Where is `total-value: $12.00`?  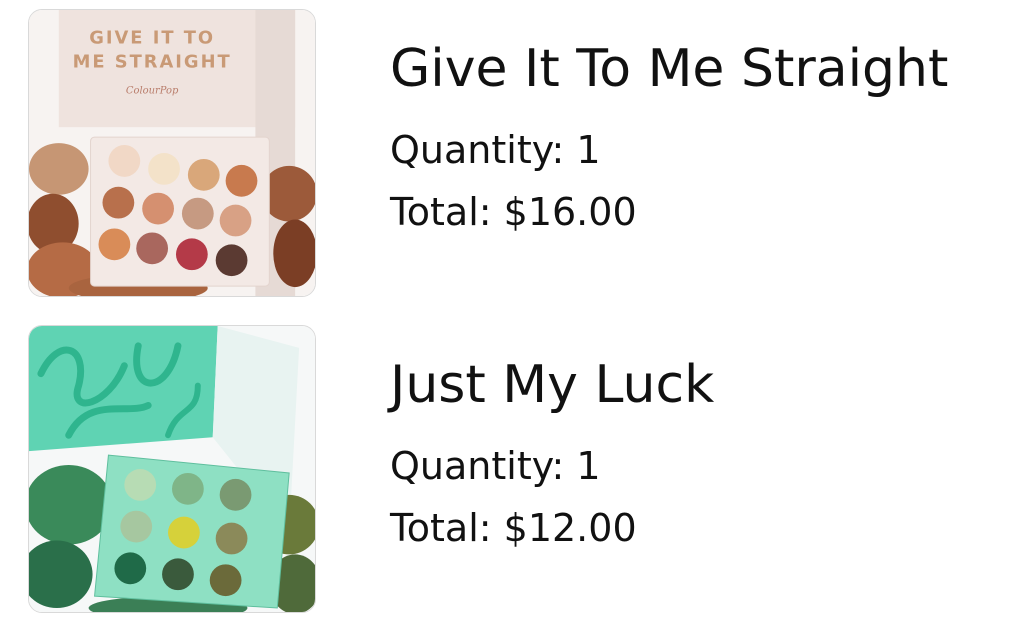
total-value: $12.00 is located at coordinates (570, 528).